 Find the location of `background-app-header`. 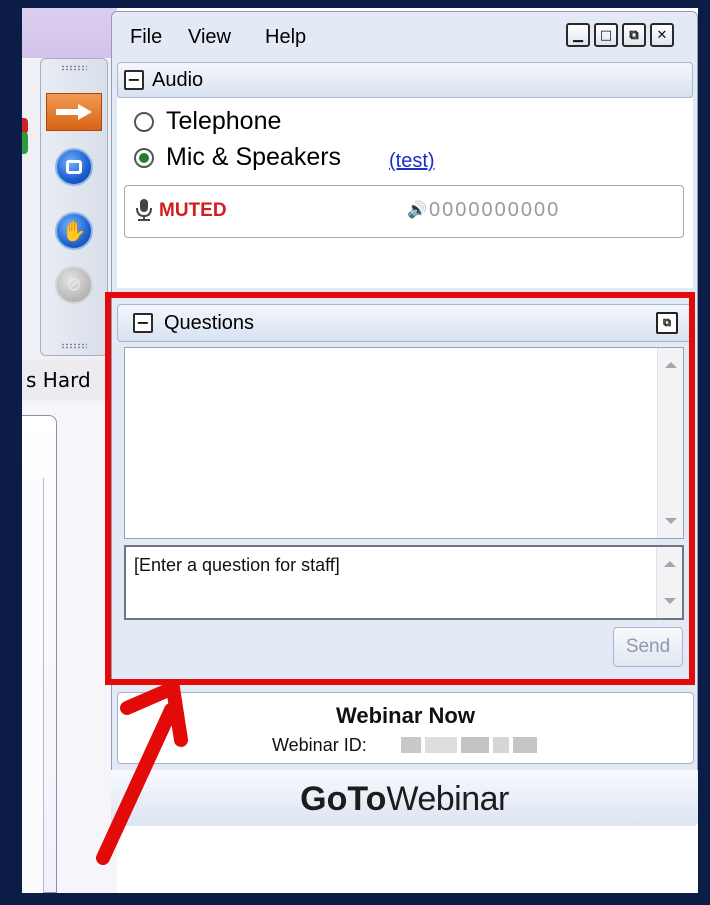

background-app-header is located at coordinates (69, 33).